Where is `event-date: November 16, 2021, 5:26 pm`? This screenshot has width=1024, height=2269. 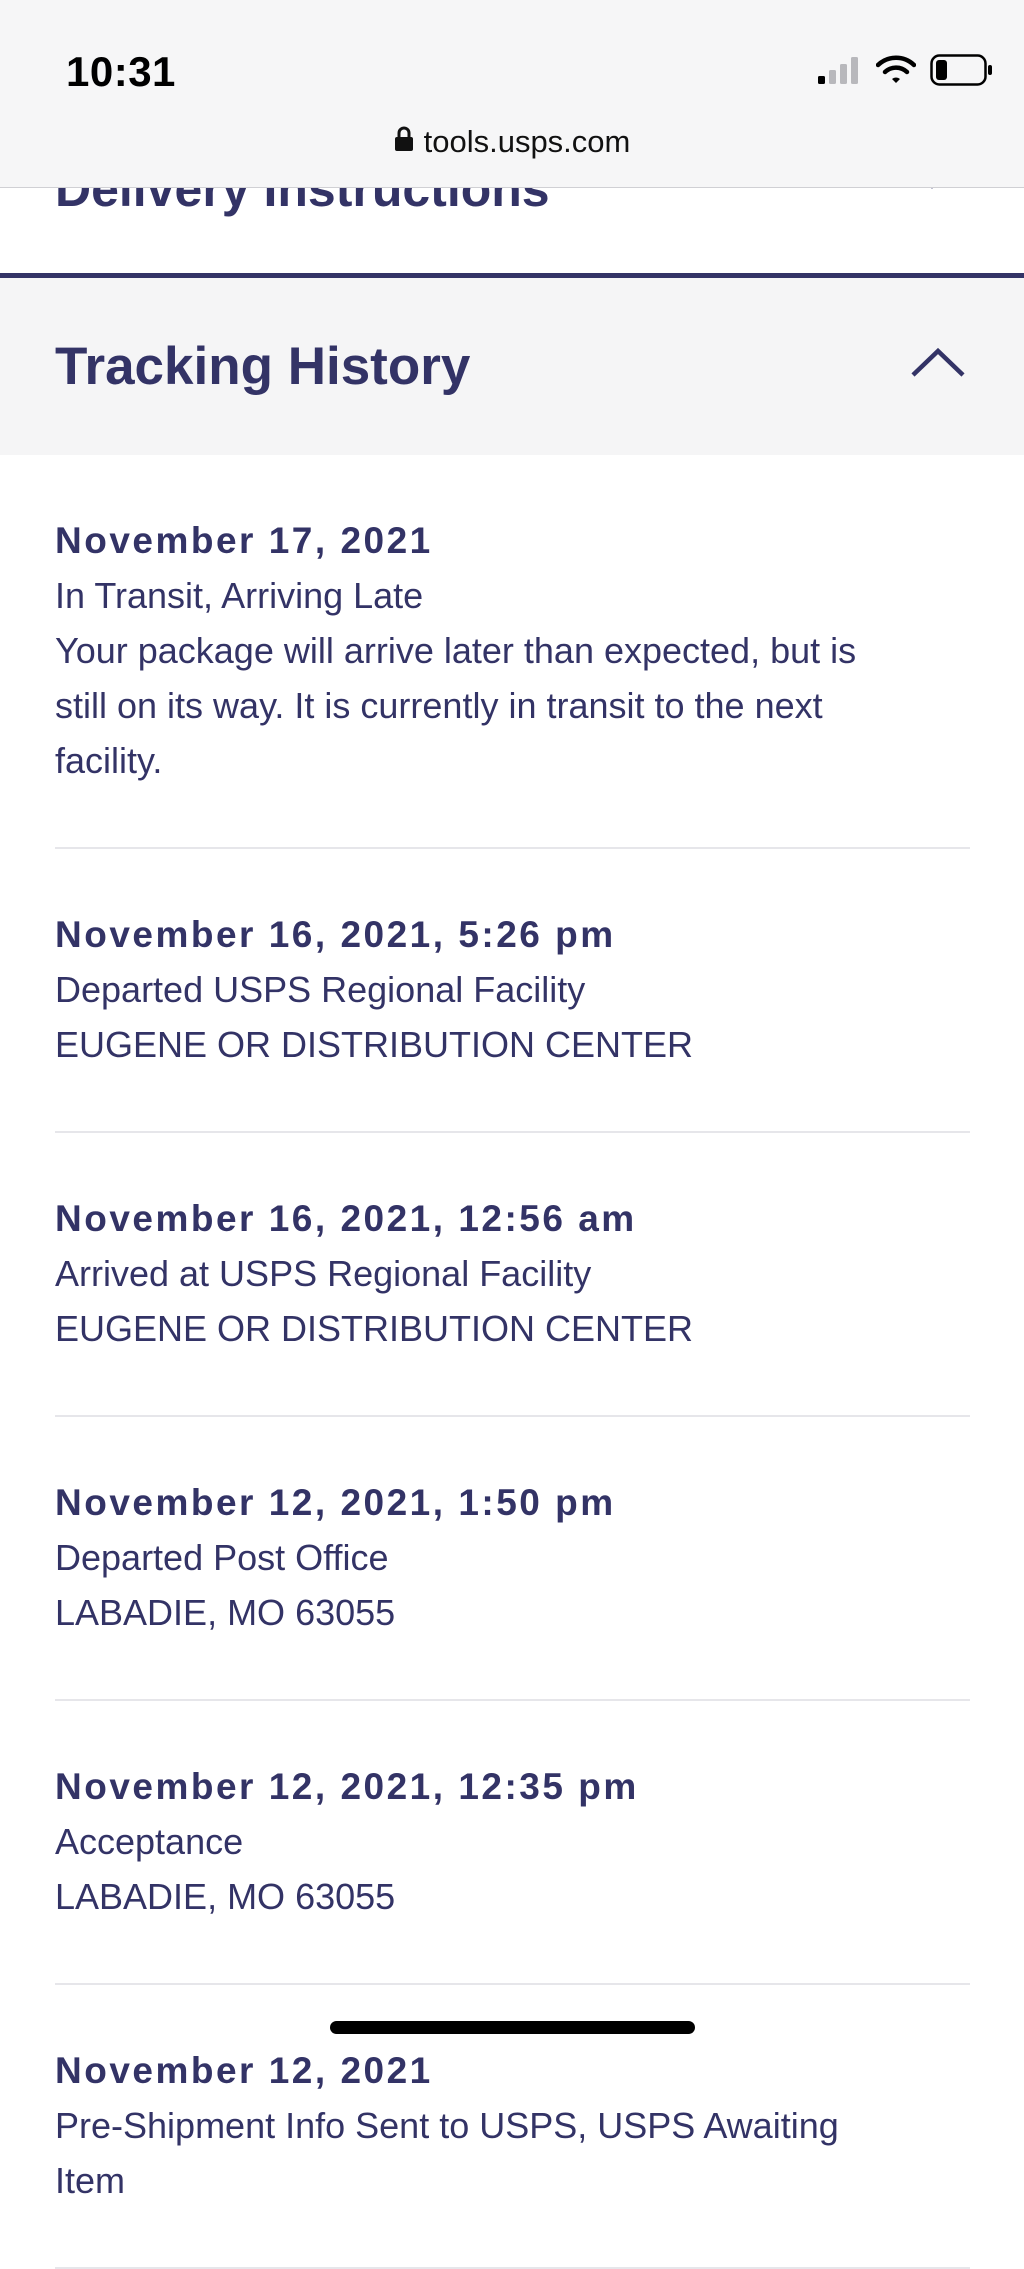
event-date: November 16, 2021, 5:26 pm is located at coordinates (335, 934).